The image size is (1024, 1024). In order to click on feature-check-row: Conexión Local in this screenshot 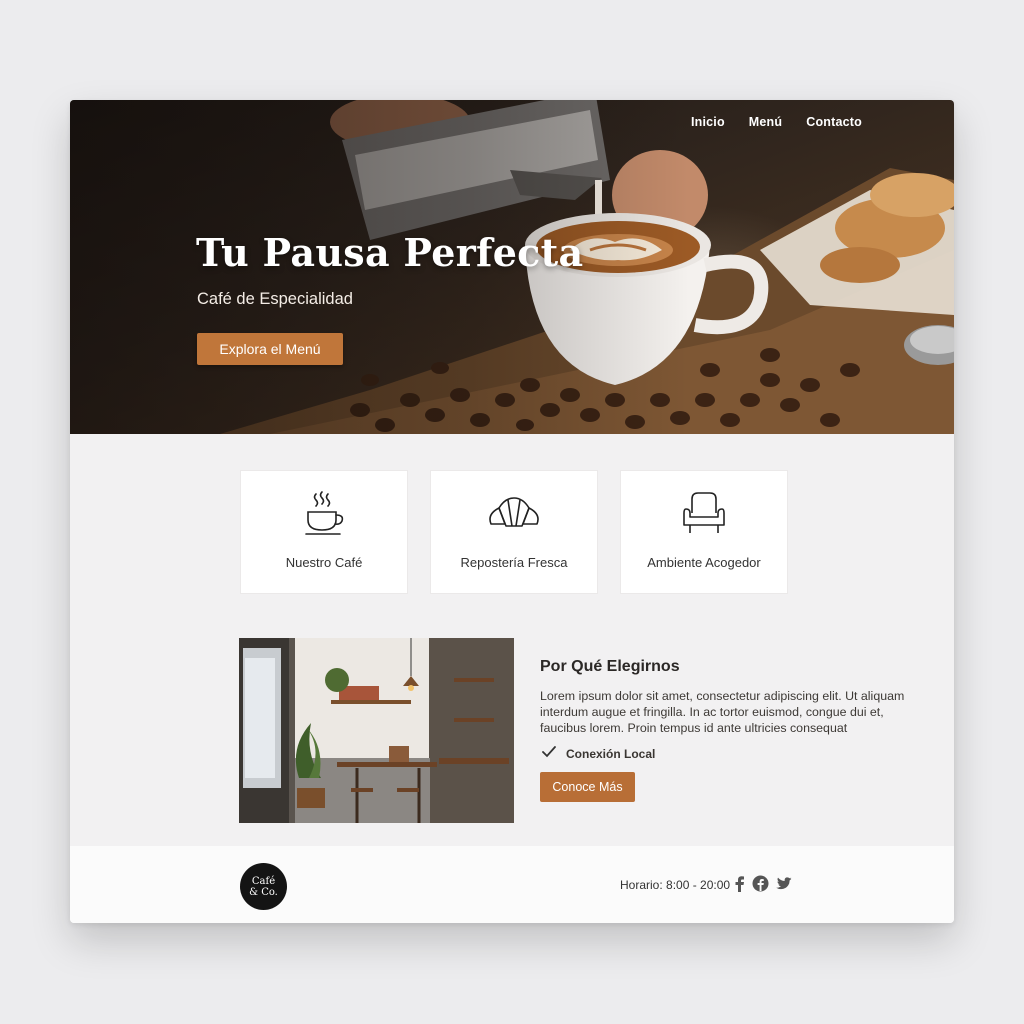, I will do `click(598, 754)`.